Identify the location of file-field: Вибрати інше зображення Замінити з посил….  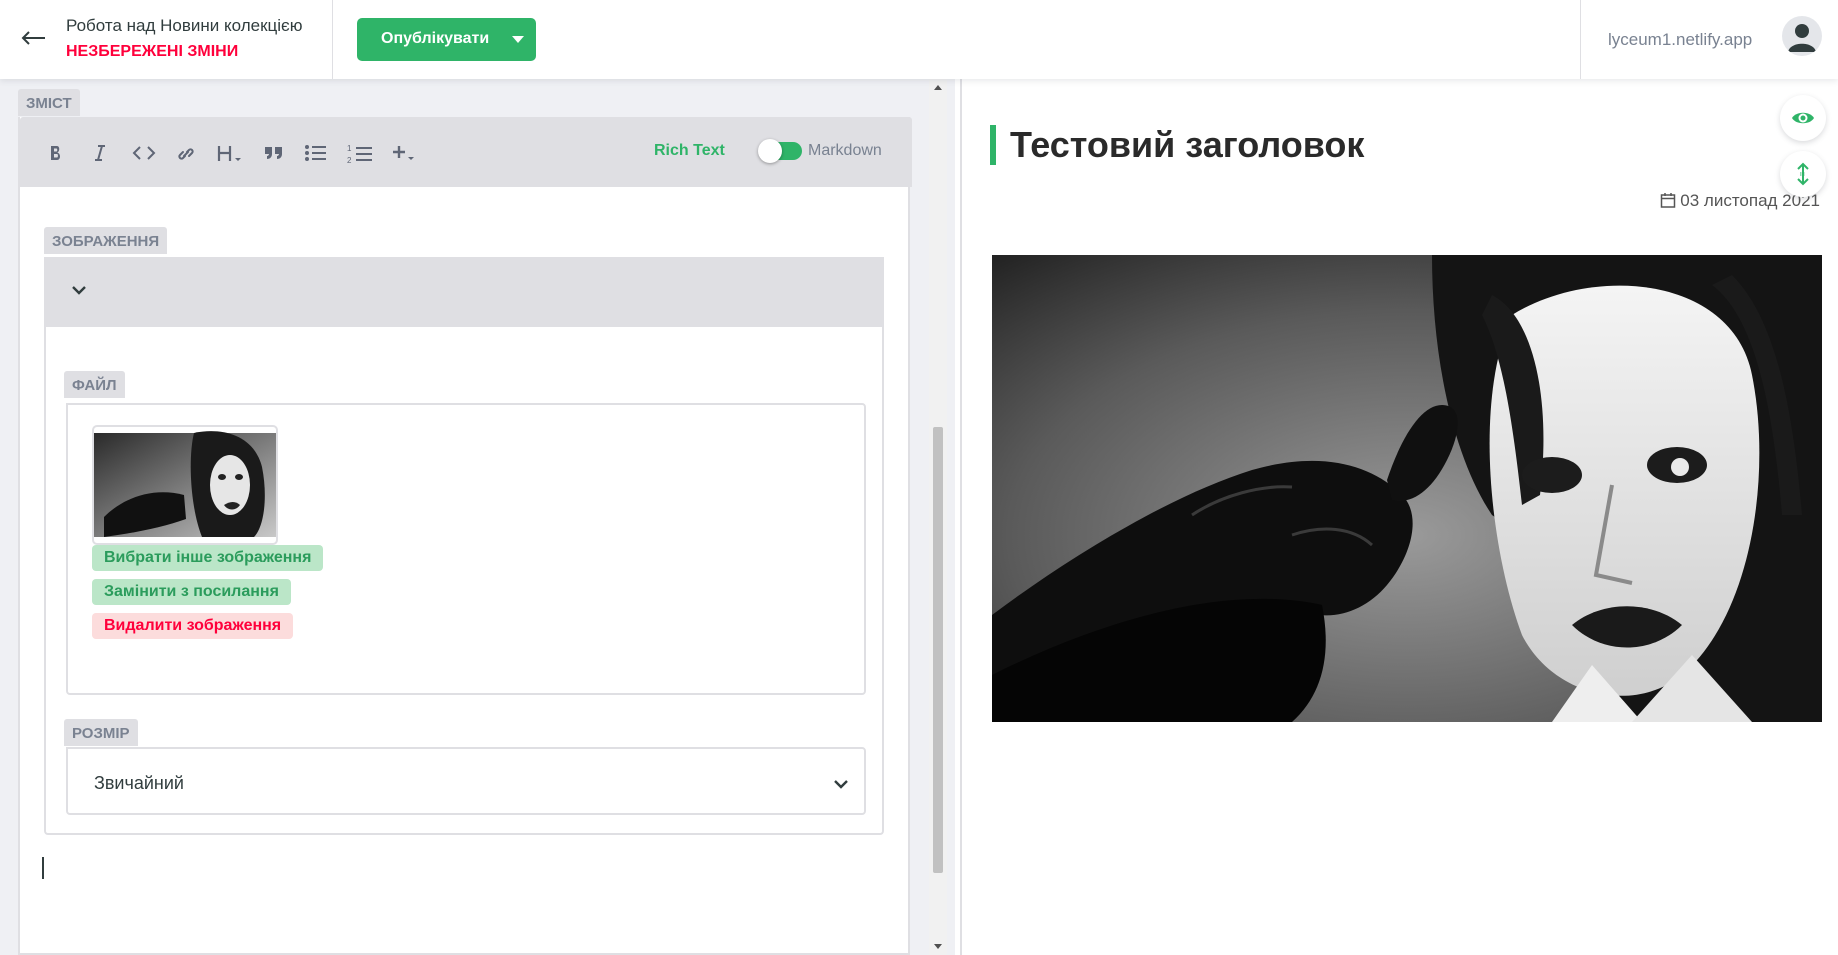
(466, 549).